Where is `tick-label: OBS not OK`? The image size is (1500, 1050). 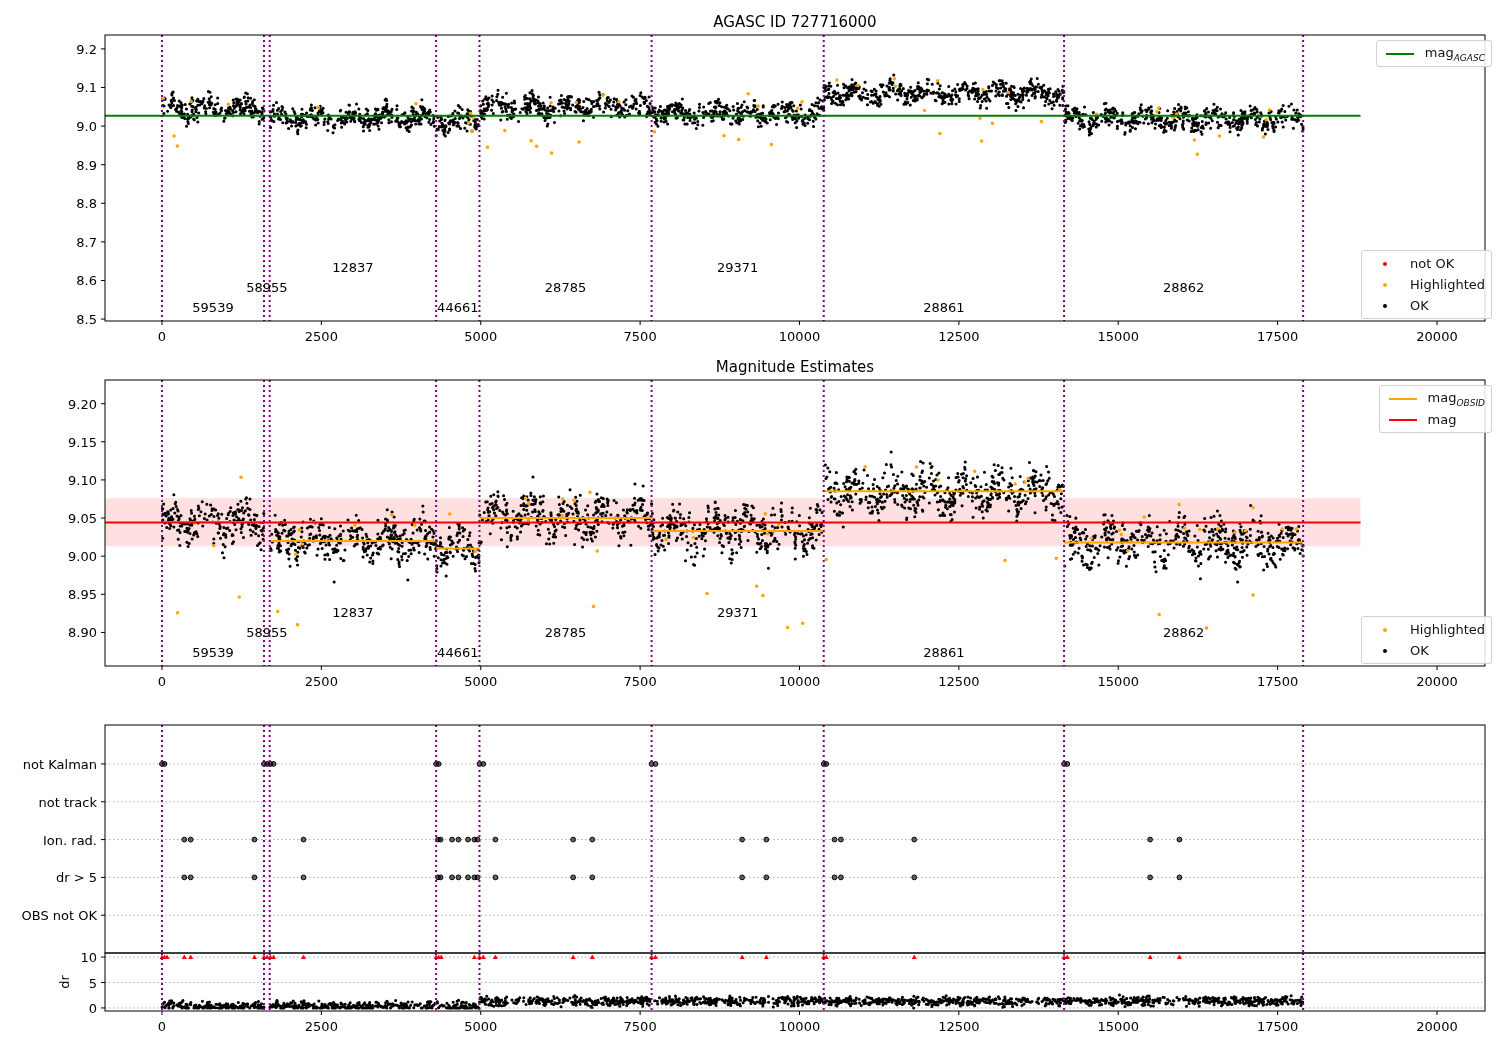 tick-label: OBS not OK is located at coordinates (59, 916).